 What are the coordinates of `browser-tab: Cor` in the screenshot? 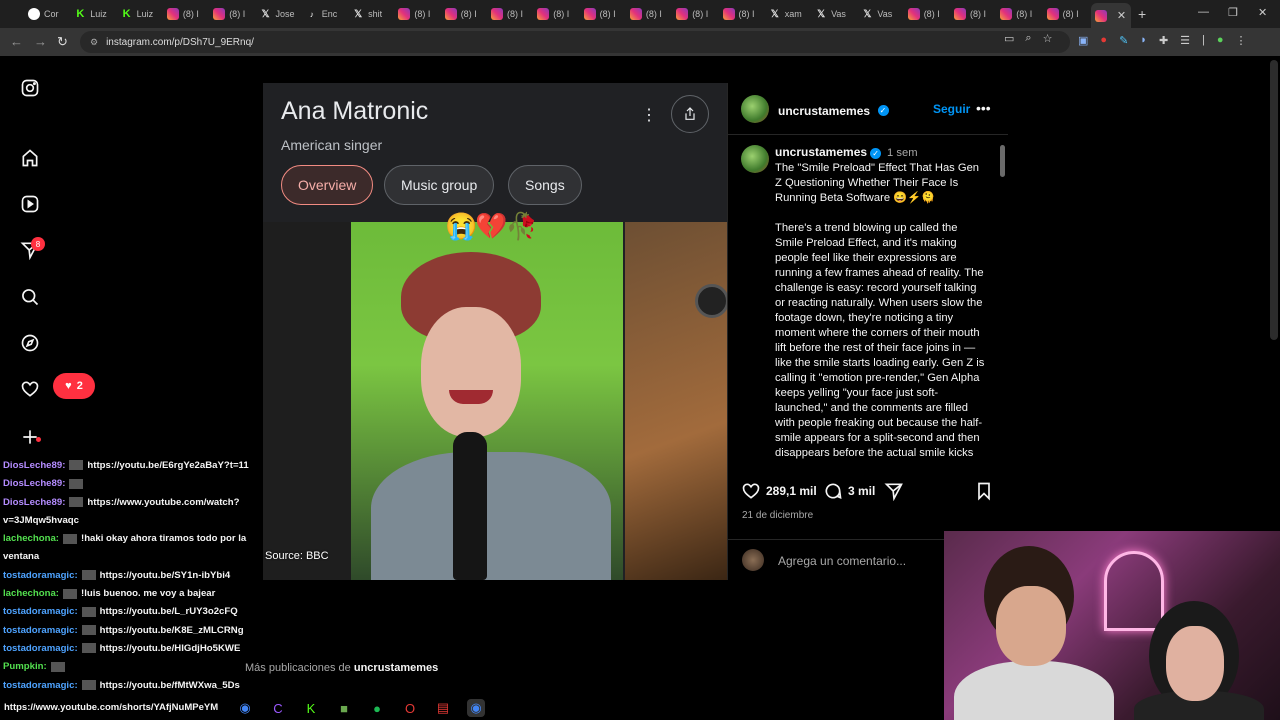 It's located at (48, 14).